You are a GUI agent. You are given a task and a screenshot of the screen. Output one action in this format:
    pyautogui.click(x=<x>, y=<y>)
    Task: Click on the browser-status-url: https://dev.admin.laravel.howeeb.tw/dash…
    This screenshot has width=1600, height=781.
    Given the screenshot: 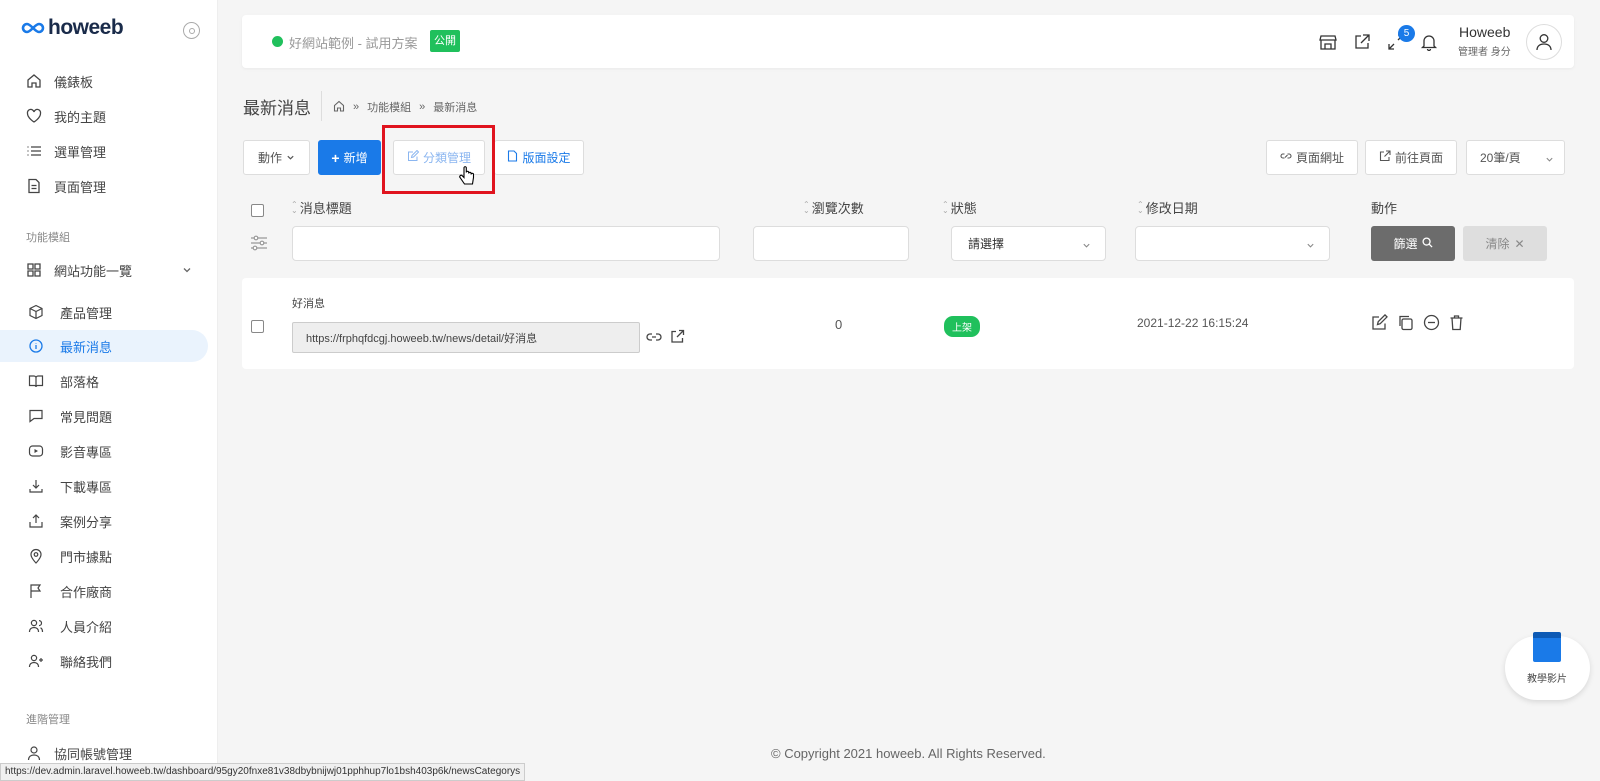 What is the action you would take?
    pyautogui.click(x=263, y=772)
    